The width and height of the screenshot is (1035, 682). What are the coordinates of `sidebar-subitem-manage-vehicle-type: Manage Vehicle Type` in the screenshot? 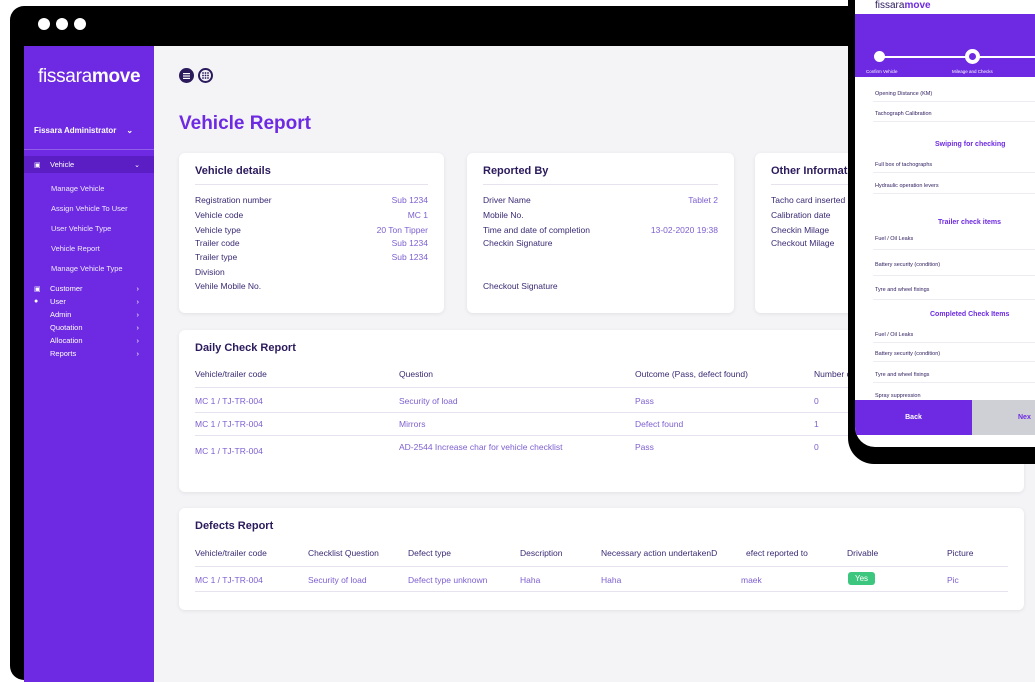 It's located at (87, 268).